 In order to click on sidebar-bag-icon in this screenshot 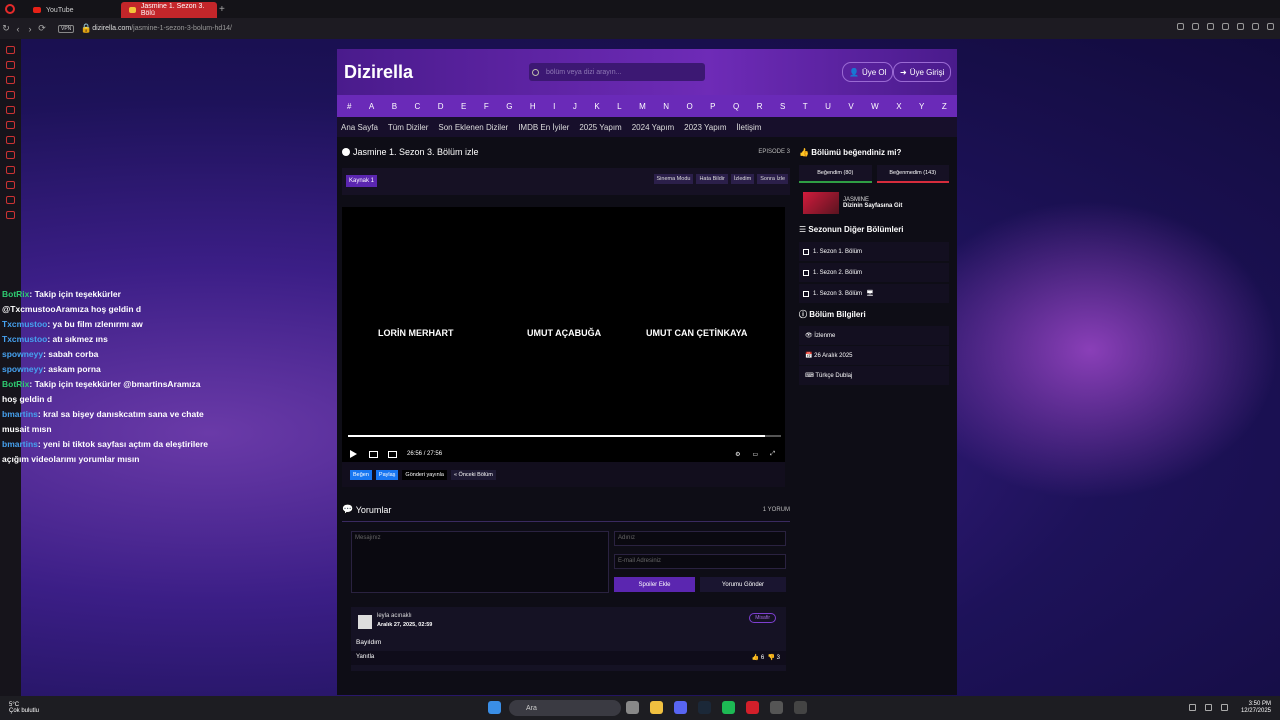, I will do `click(10, 80)`.